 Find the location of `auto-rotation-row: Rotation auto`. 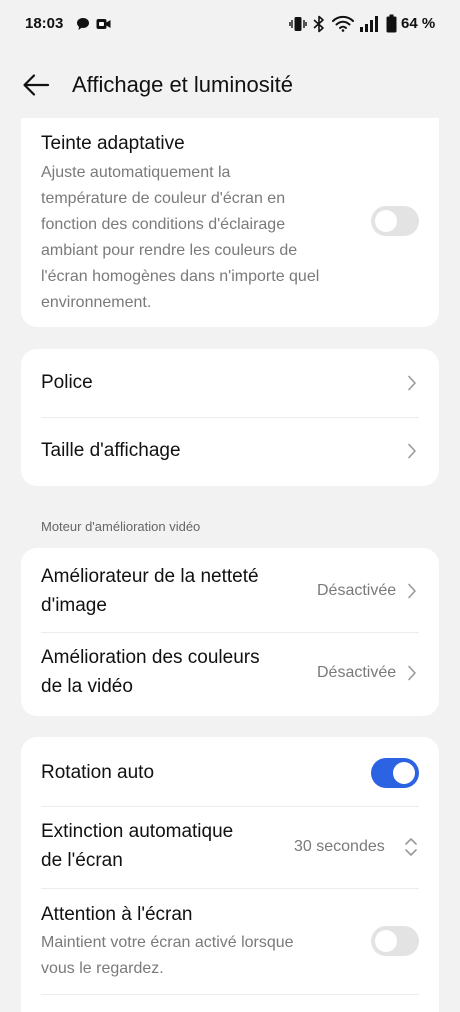

auto-rotation-row: Rotation auto is located at coordinates (230, 771).